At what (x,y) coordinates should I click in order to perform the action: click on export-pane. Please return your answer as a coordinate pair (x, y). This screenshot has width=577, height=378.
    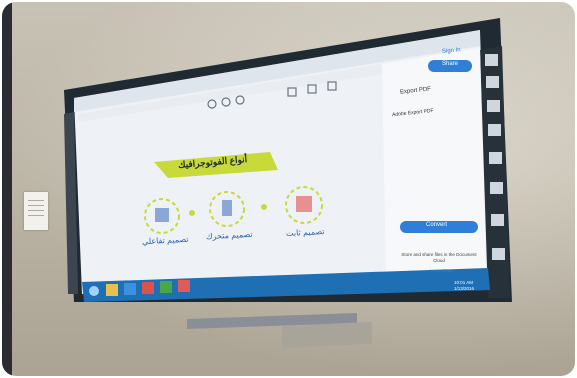
    Looking at the image, I should click on (434, 161).